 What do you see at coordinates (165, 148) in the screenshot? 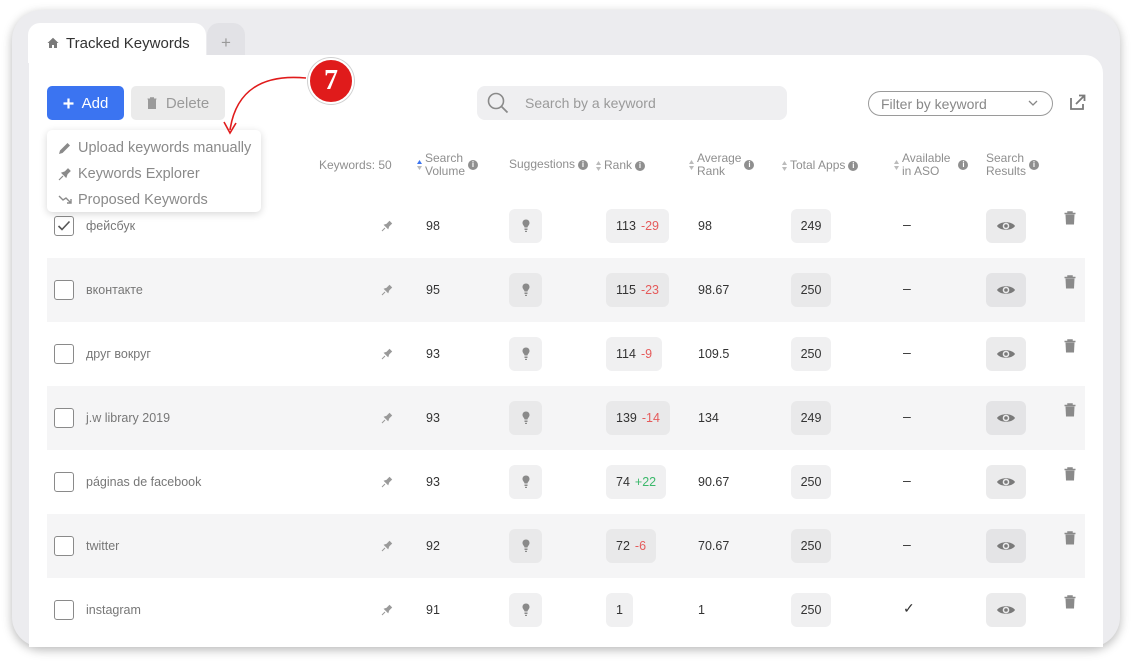
I see `menu-item-label: Upload keywords manually` at bounding box center [165, 148].